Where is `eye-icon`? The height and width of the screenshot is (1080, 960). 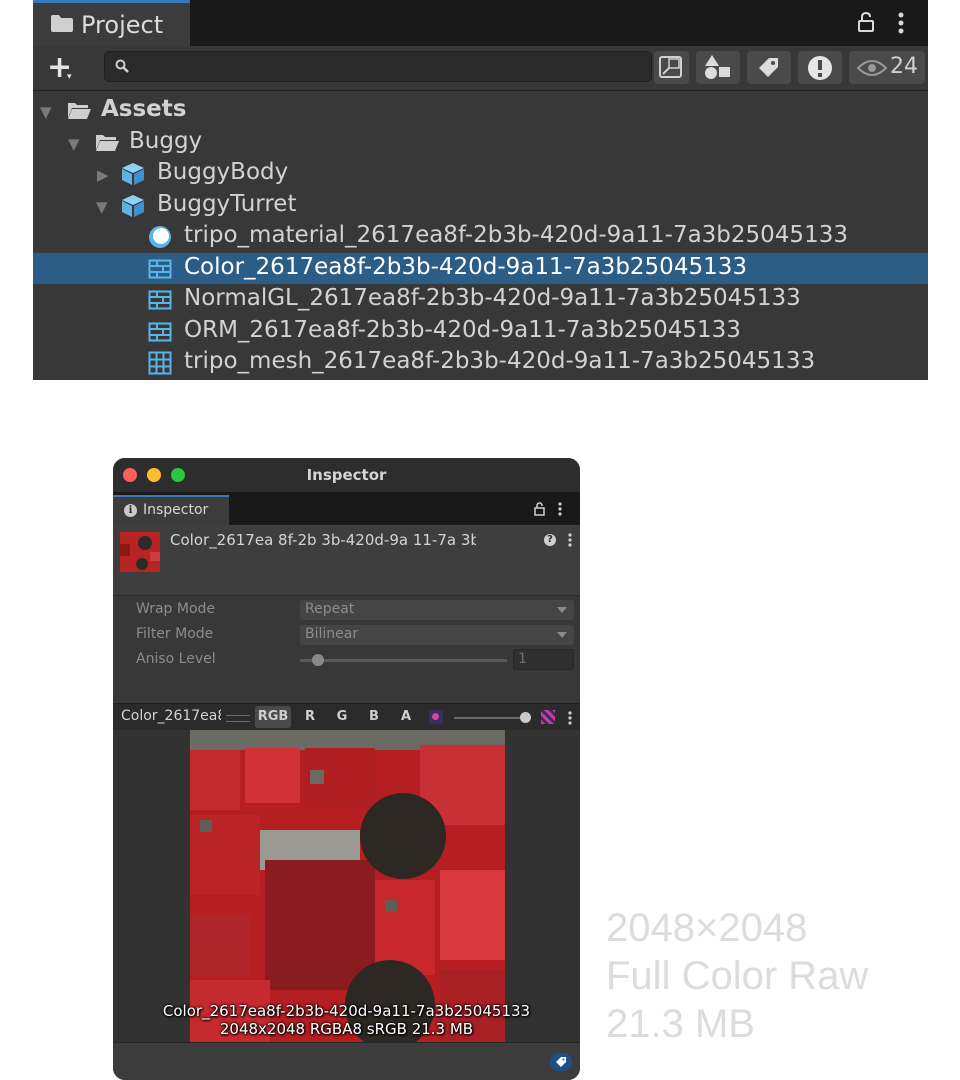 eye-icon is located at coordinates (872, 68).